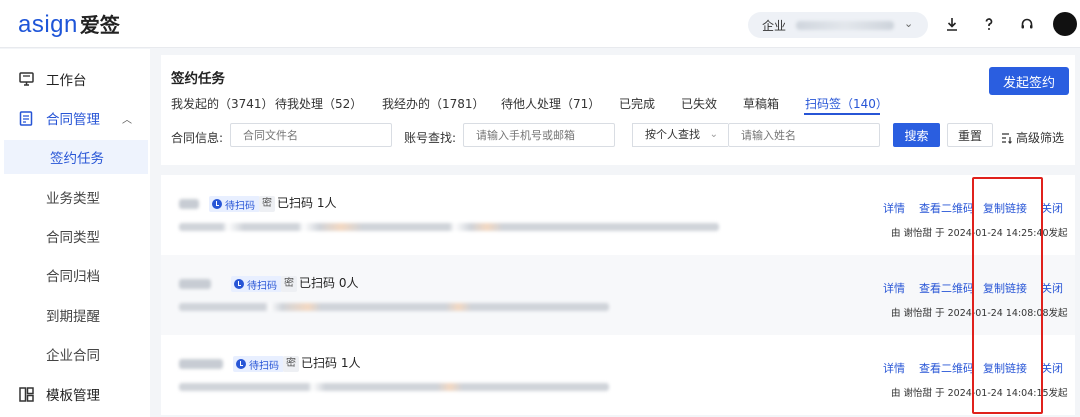  Describe the element at coordinates (331, 363) in the screenshot. I see `scan-count: 已扫码 1人` at that location.